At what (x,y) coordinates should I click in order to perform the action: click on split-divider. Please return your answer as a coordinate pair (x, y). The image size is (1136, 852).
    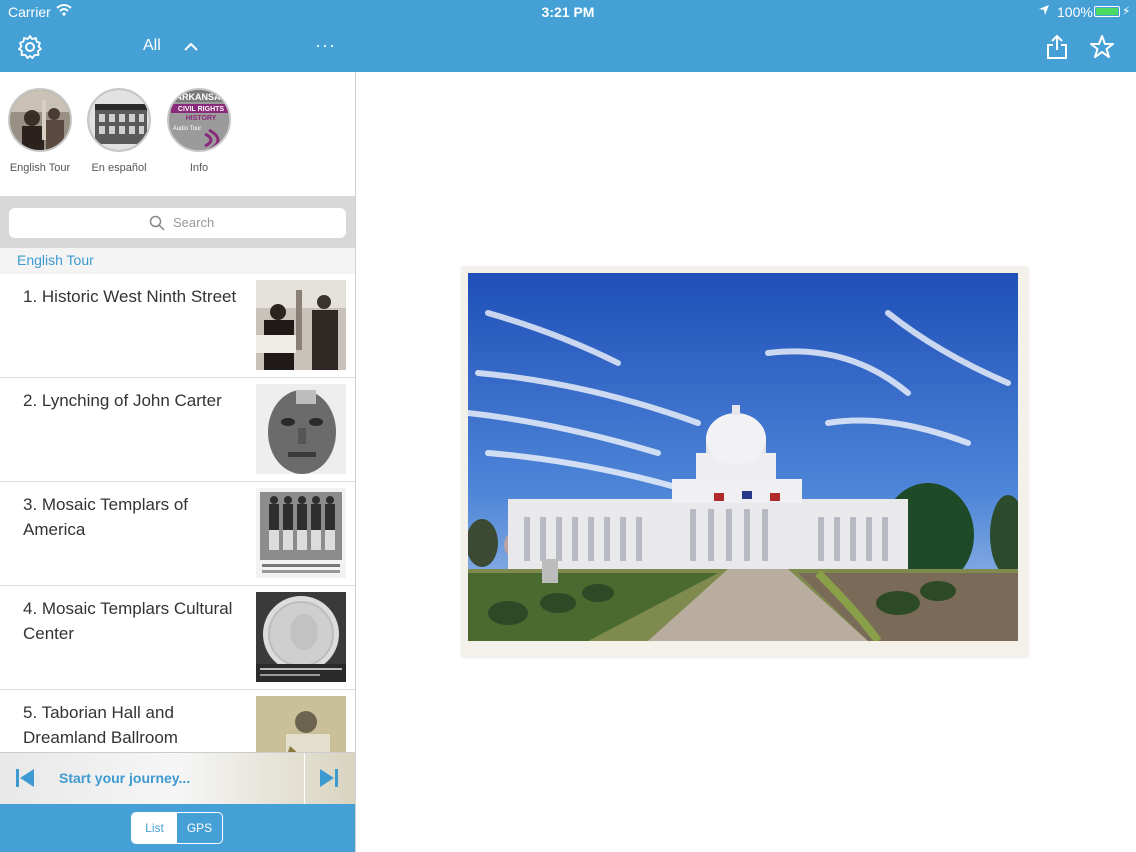
    Looking at the image, I should click on (355, 462).